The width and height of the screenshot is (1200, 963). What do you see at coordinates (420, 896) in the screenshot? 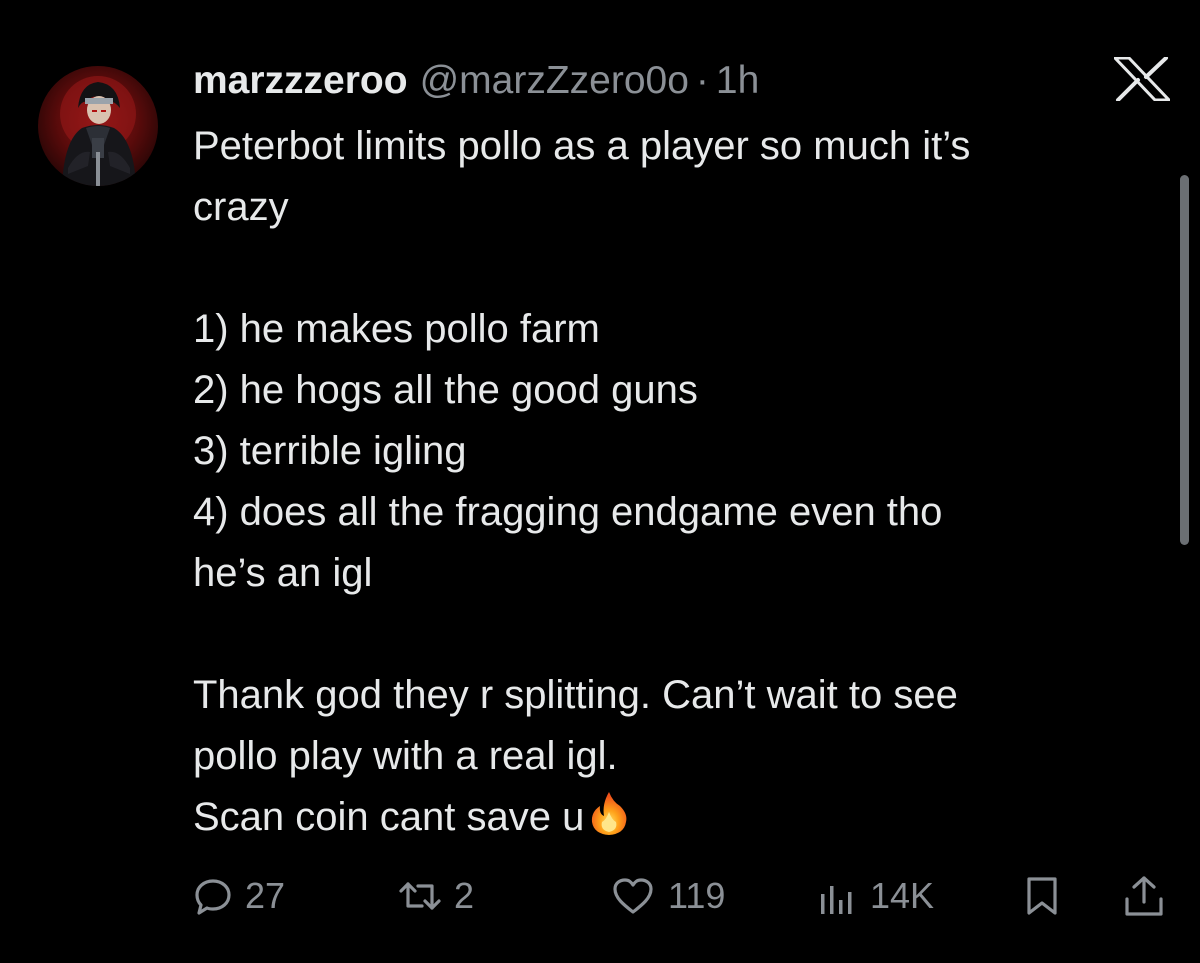
I see `repost-icon` at bounding box center [420, 896].